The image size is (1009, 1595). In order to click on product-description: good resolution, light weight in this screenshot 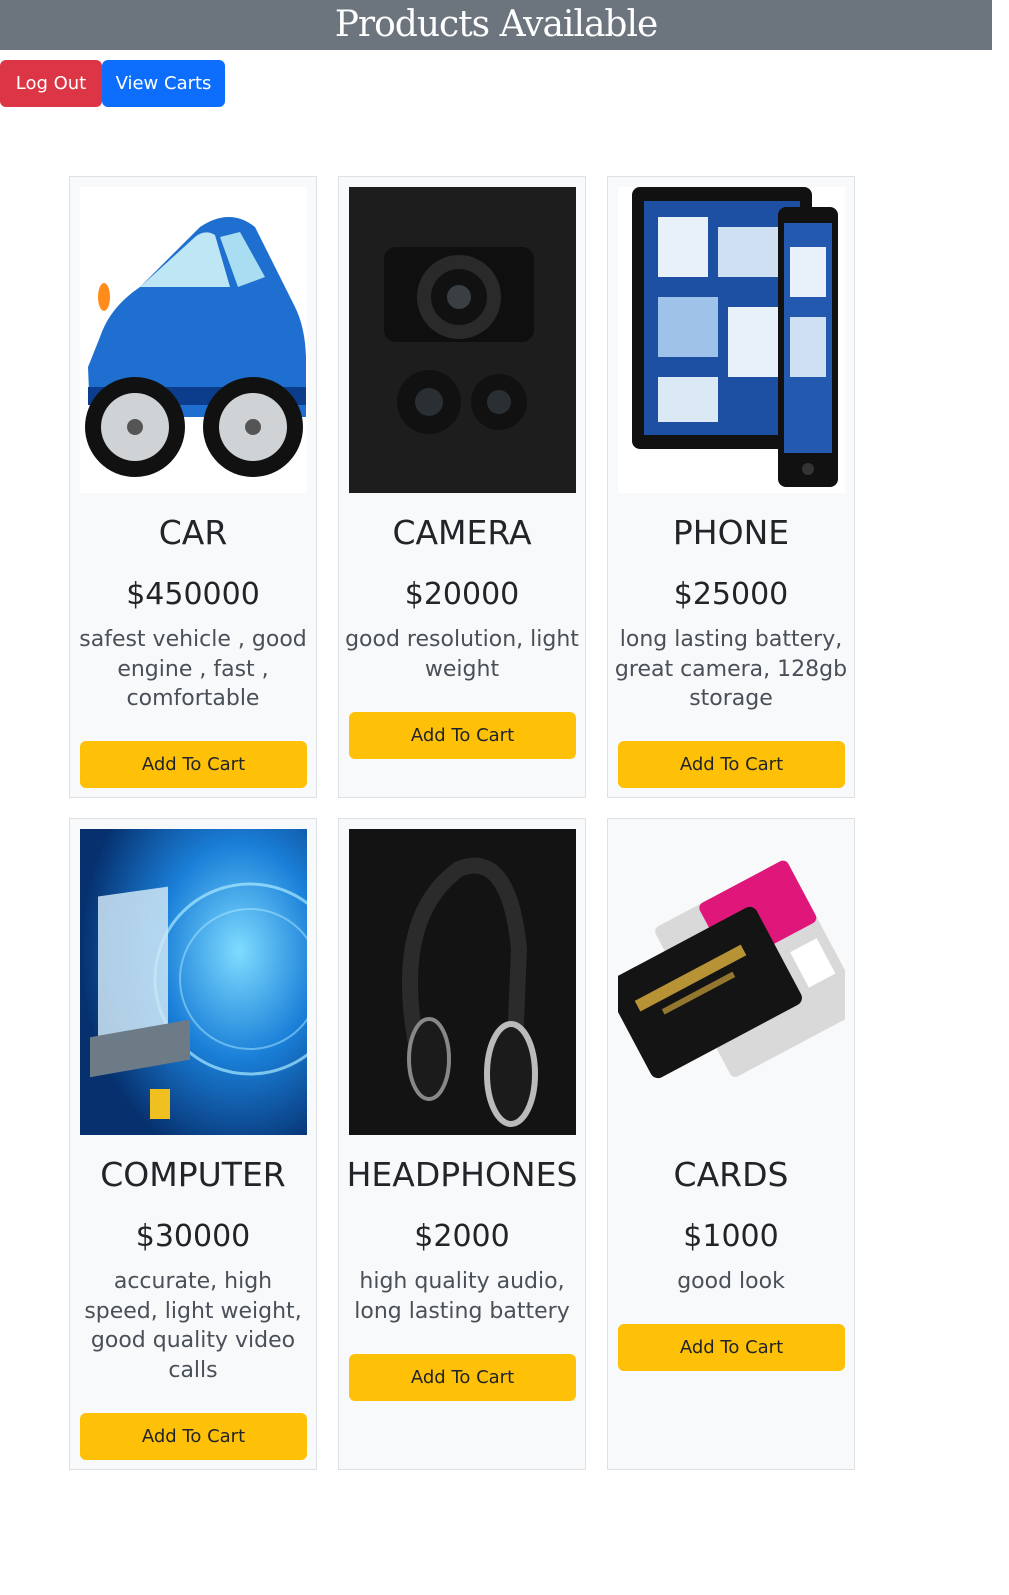, I will do `click(462, 654)`.